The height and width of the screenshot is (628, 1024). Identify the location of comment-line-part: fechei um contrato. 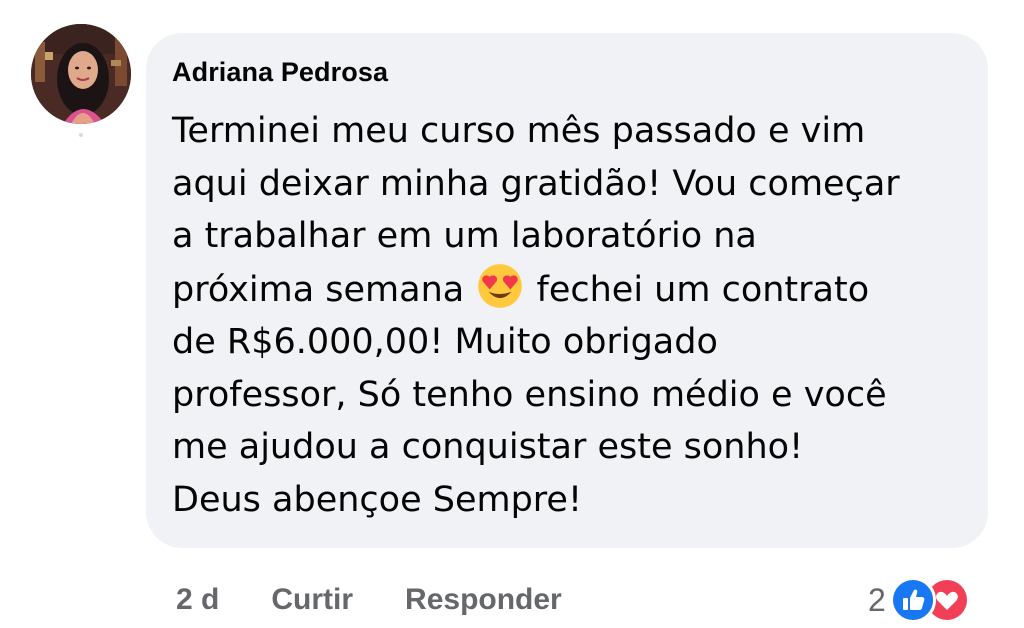
(703, 289).